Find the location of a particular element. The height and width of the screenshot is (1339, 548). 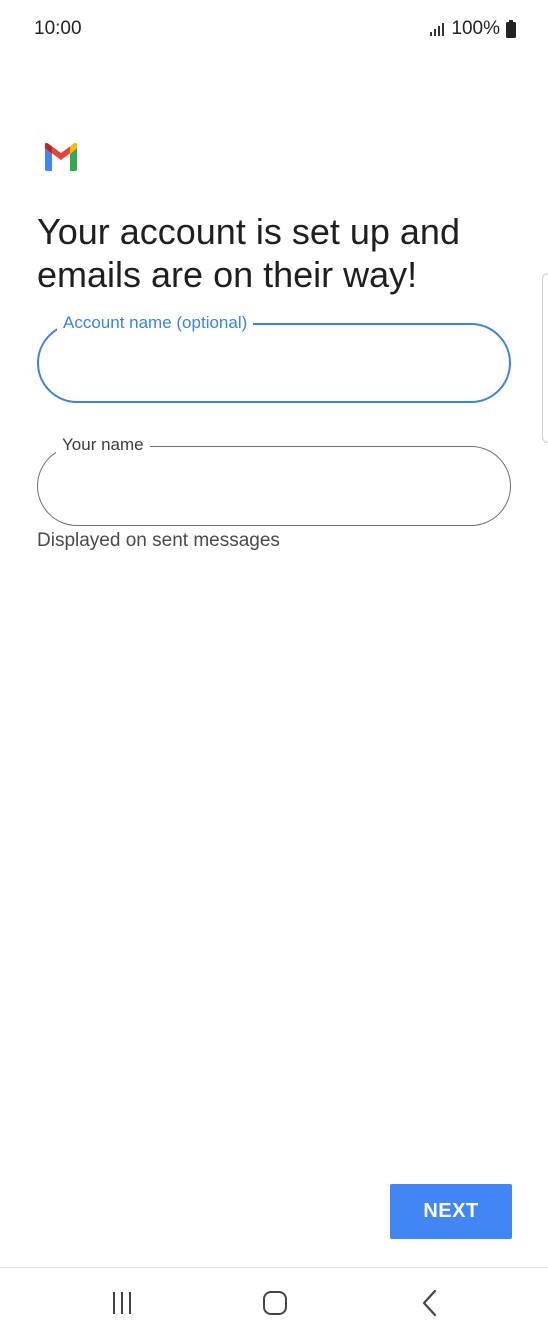

account-name-label: Account name (optional) is located at coordinates (155, 323).